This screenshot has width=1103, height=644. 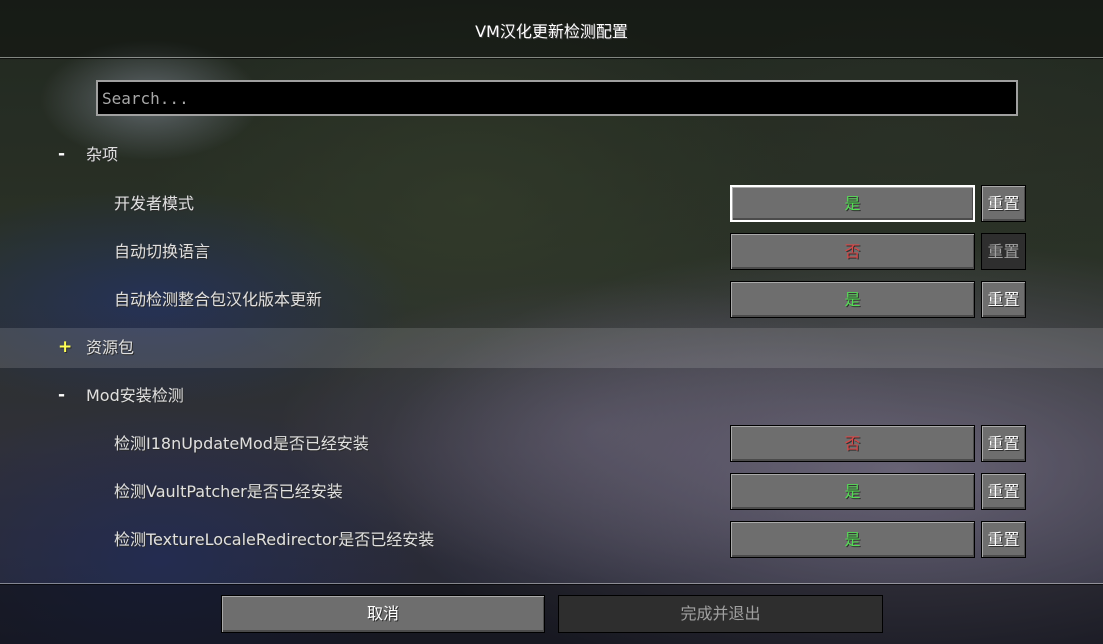 What do you see at coordinates (551, 348) in the screenshot?
I see `category-row-resource-pack: + 资源包` at bounding box center [551, 348].